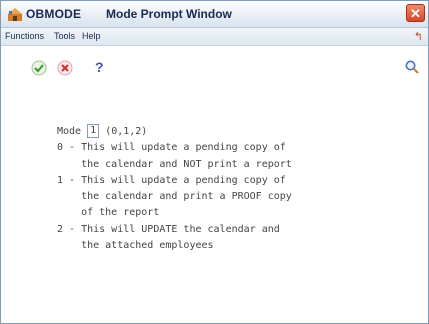 This screenshot has width=429, height=324. I want to click on menu-tools: Tools, so click(64, 36).